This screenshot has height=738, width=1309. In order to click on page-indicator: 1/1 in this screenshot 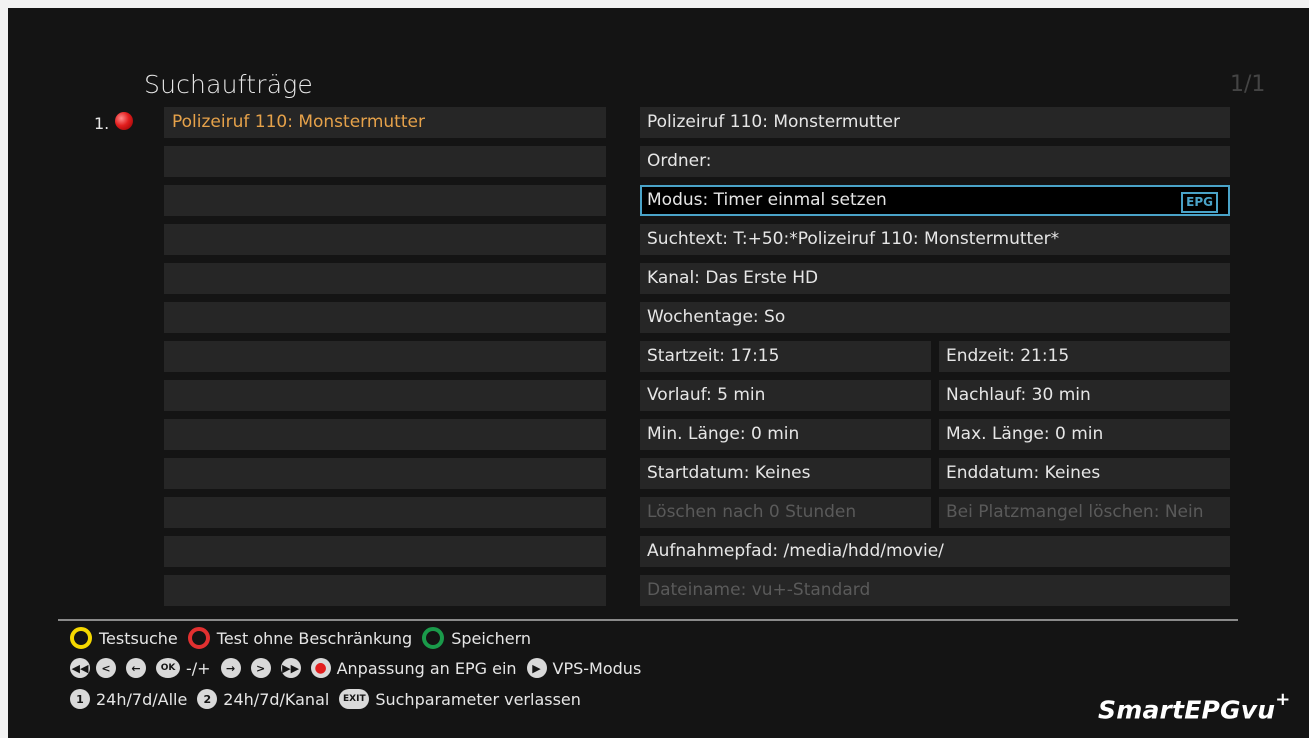, I will do `click(1248, 84)`.